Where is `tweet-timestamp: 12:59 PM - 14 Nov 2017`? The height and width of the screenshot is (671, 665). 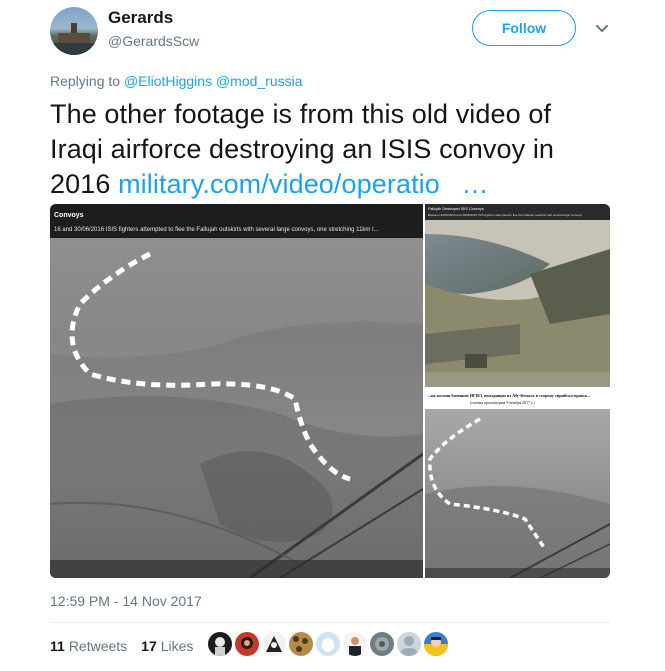
tweet-timestamp: 12:59 PM - 14 Nov 2017 is located at coordinates (126, 601).